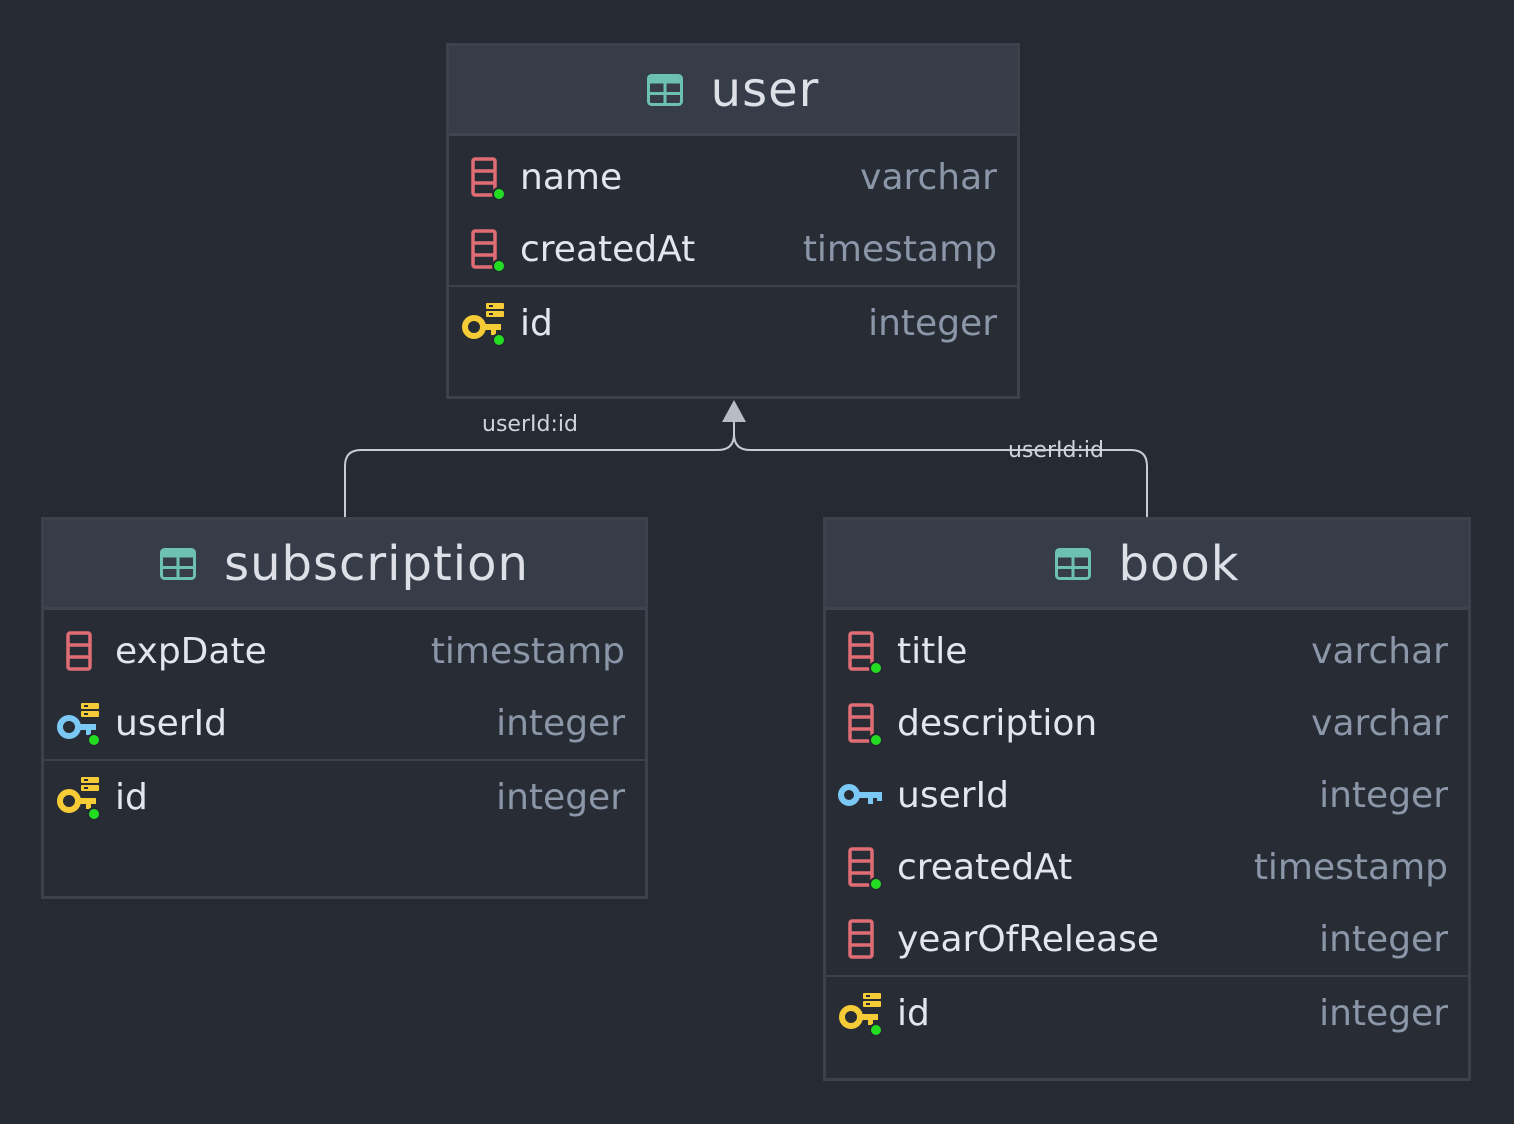 This screenshot has width=1514, height=1124. What do you see at coordinates (1147, 723) in the screenshot?
I see `column-row: description varchar` at bounding box center [1147, 723].